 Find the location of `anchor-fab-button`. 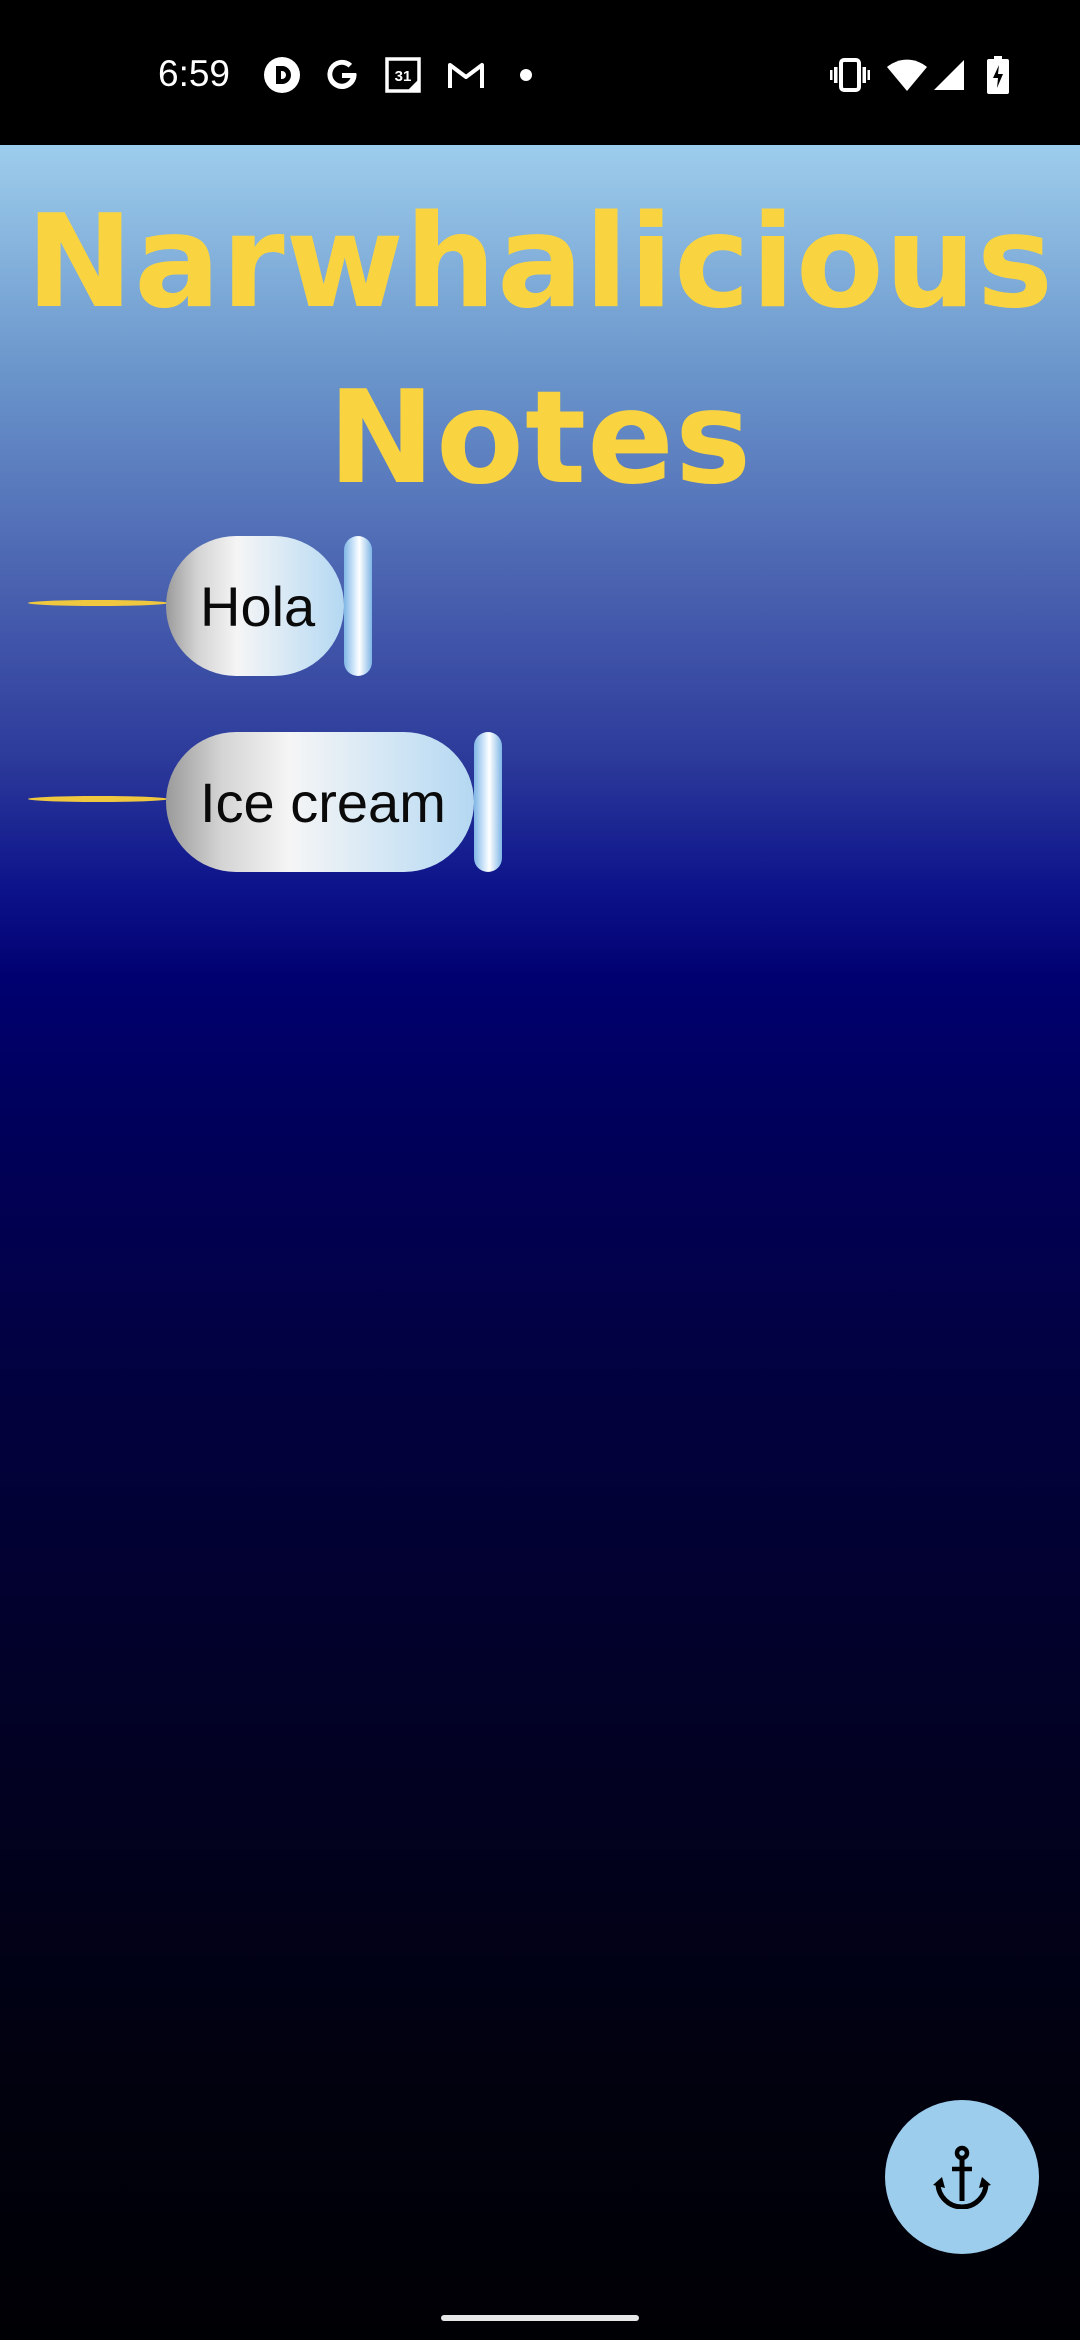

anchor-fab-button is located at coordinates (962, 2177).